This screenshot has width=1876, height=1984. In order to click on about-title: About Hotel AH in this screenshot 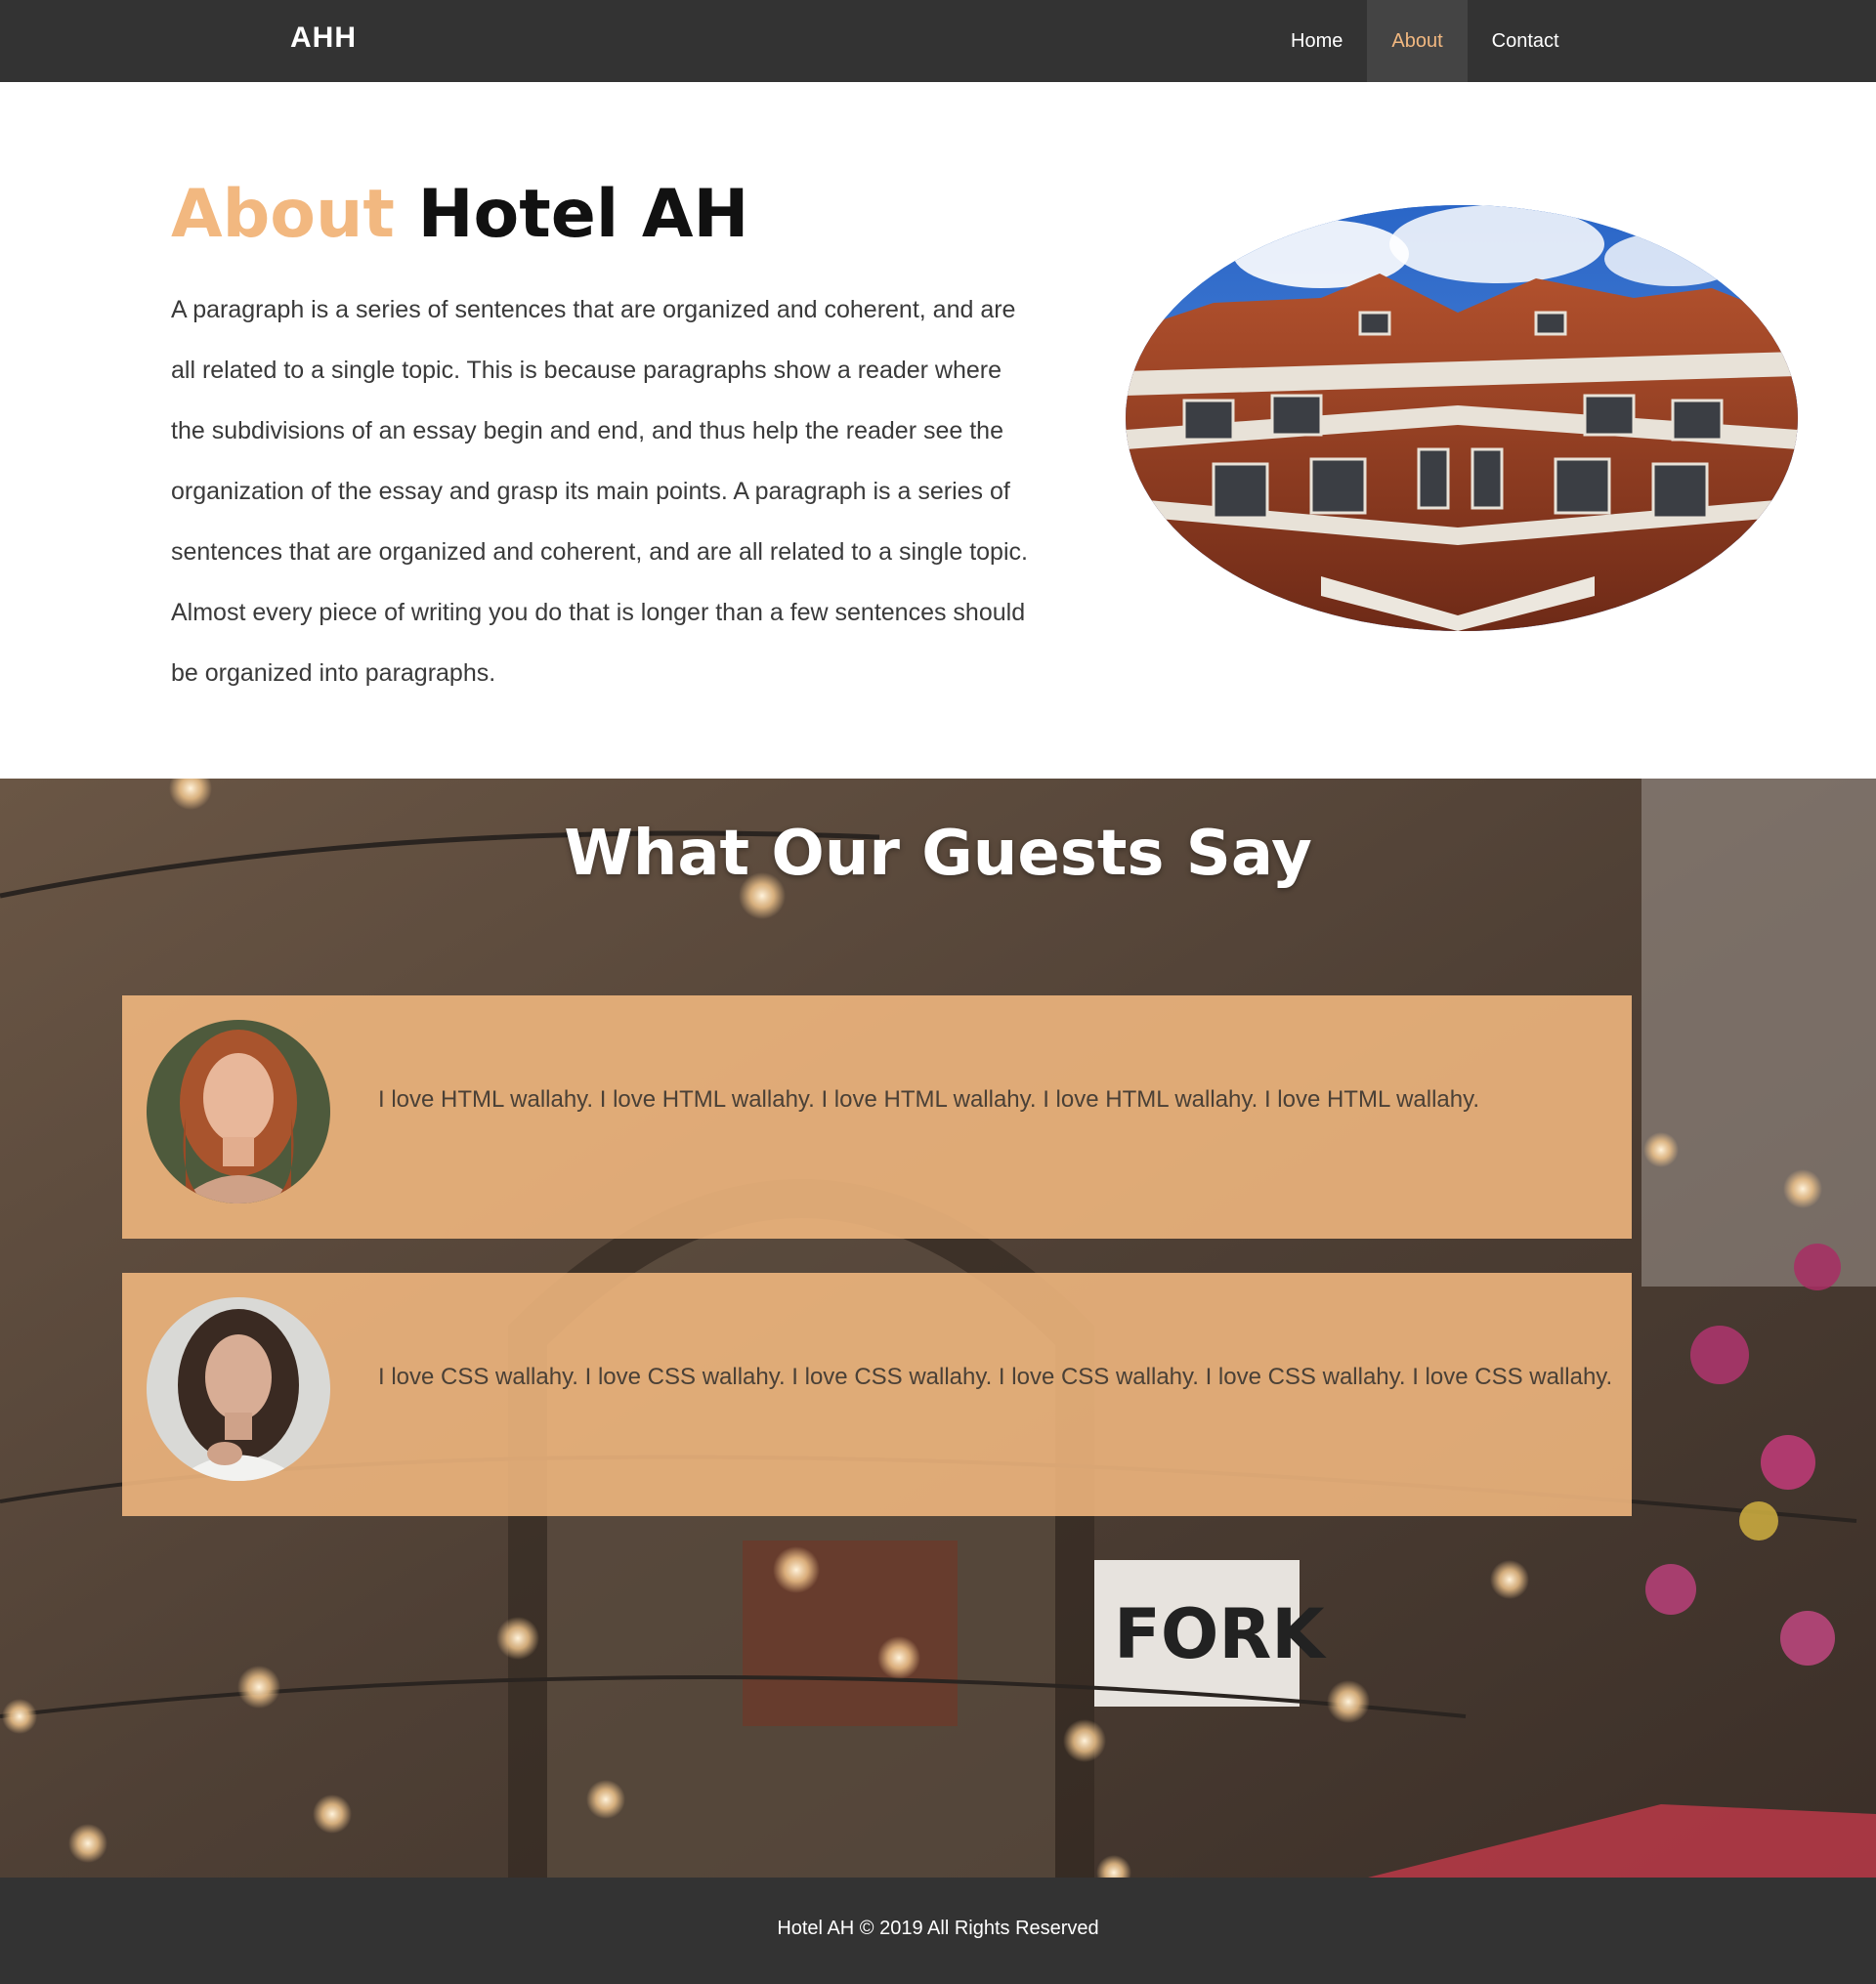, I will do `click(459, 214)`.